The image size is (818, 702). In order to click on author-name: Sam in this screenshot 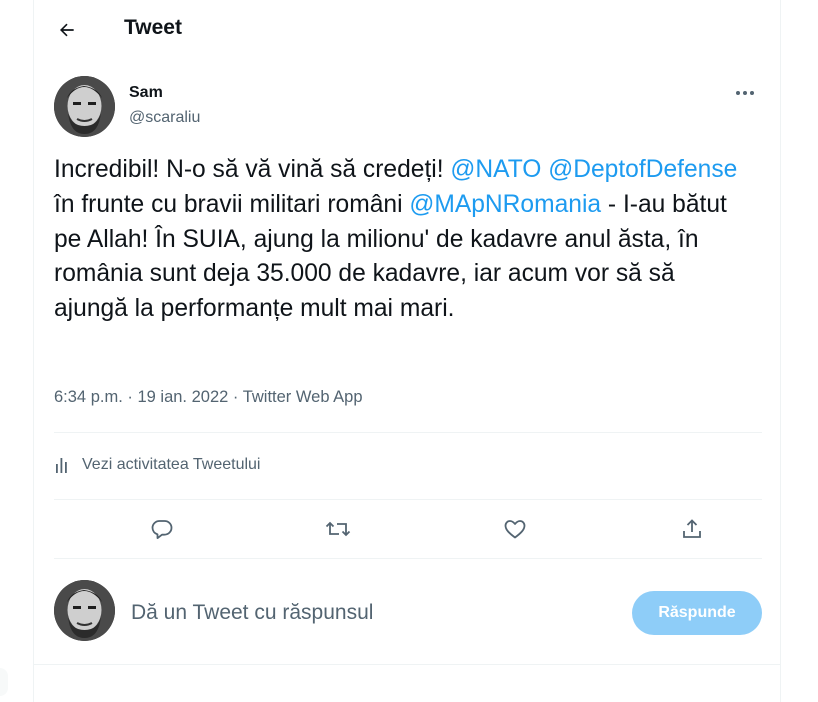, I will do `click(146, 93)`.